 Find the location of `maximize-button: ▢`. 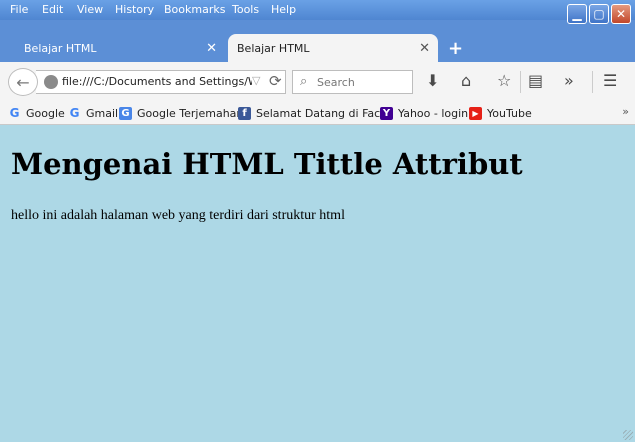

maximize-button: ▢ is located at coordinates (599, 14).